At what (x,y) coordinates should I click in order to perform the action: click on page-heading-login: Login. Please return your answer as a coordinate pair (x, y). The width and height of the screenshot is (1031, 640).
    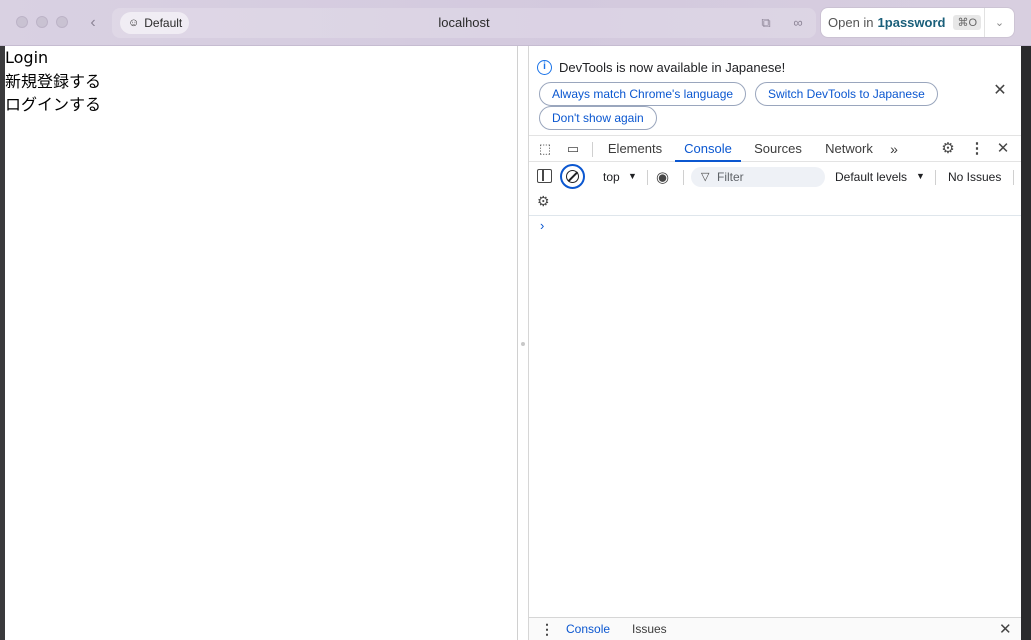
    Looking at the image, I should click on (27, 57).